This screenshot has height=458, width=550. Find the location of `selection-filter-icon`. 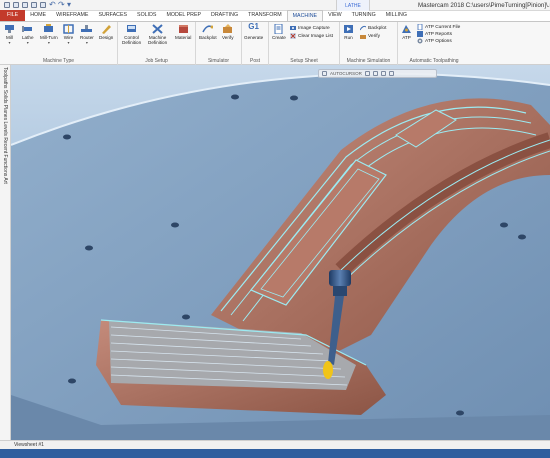

selection-filter-icon is located at coordinates (367, 73).